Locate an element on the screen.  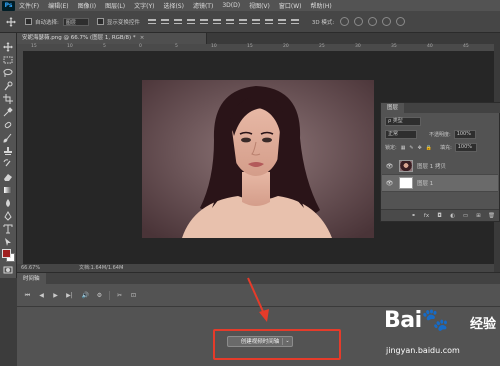
annotation-highlight-box is located at coordinates (277, 344).